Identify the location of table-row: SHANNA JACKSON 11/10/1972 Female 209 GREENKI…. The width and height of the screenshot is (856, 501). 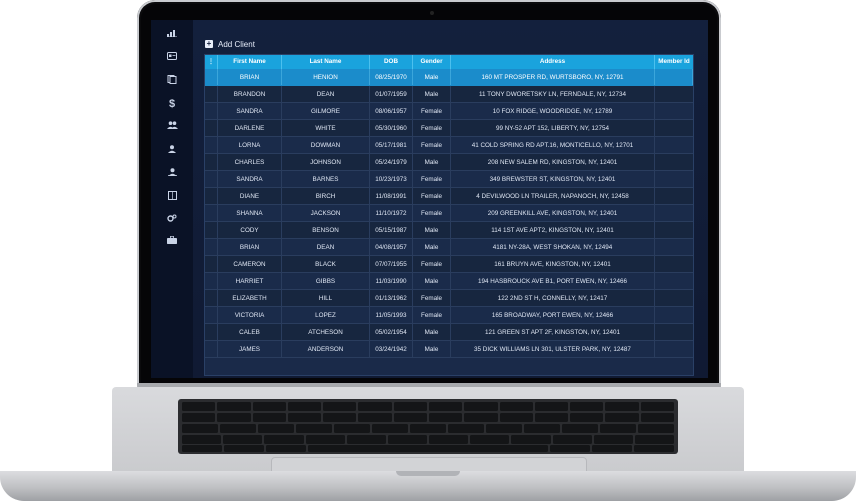
(449, 213).